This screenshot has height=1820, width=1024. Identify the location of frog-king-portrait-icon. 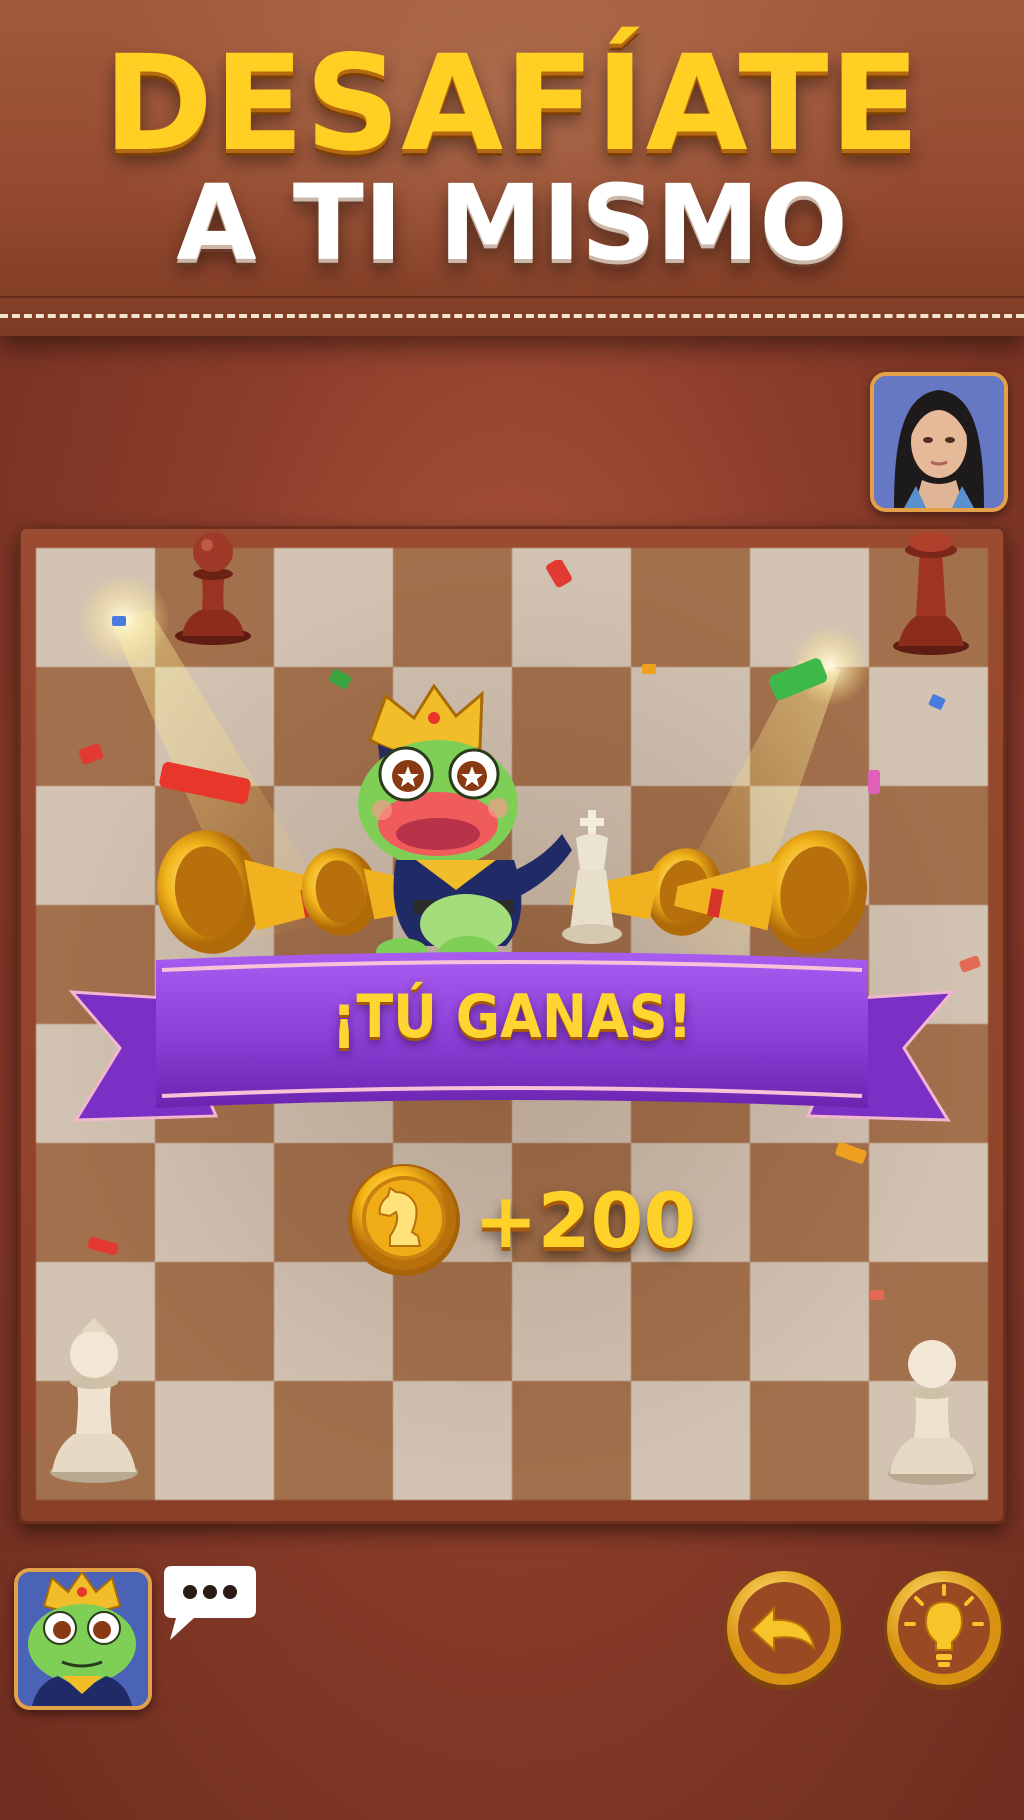
(83, 1639).